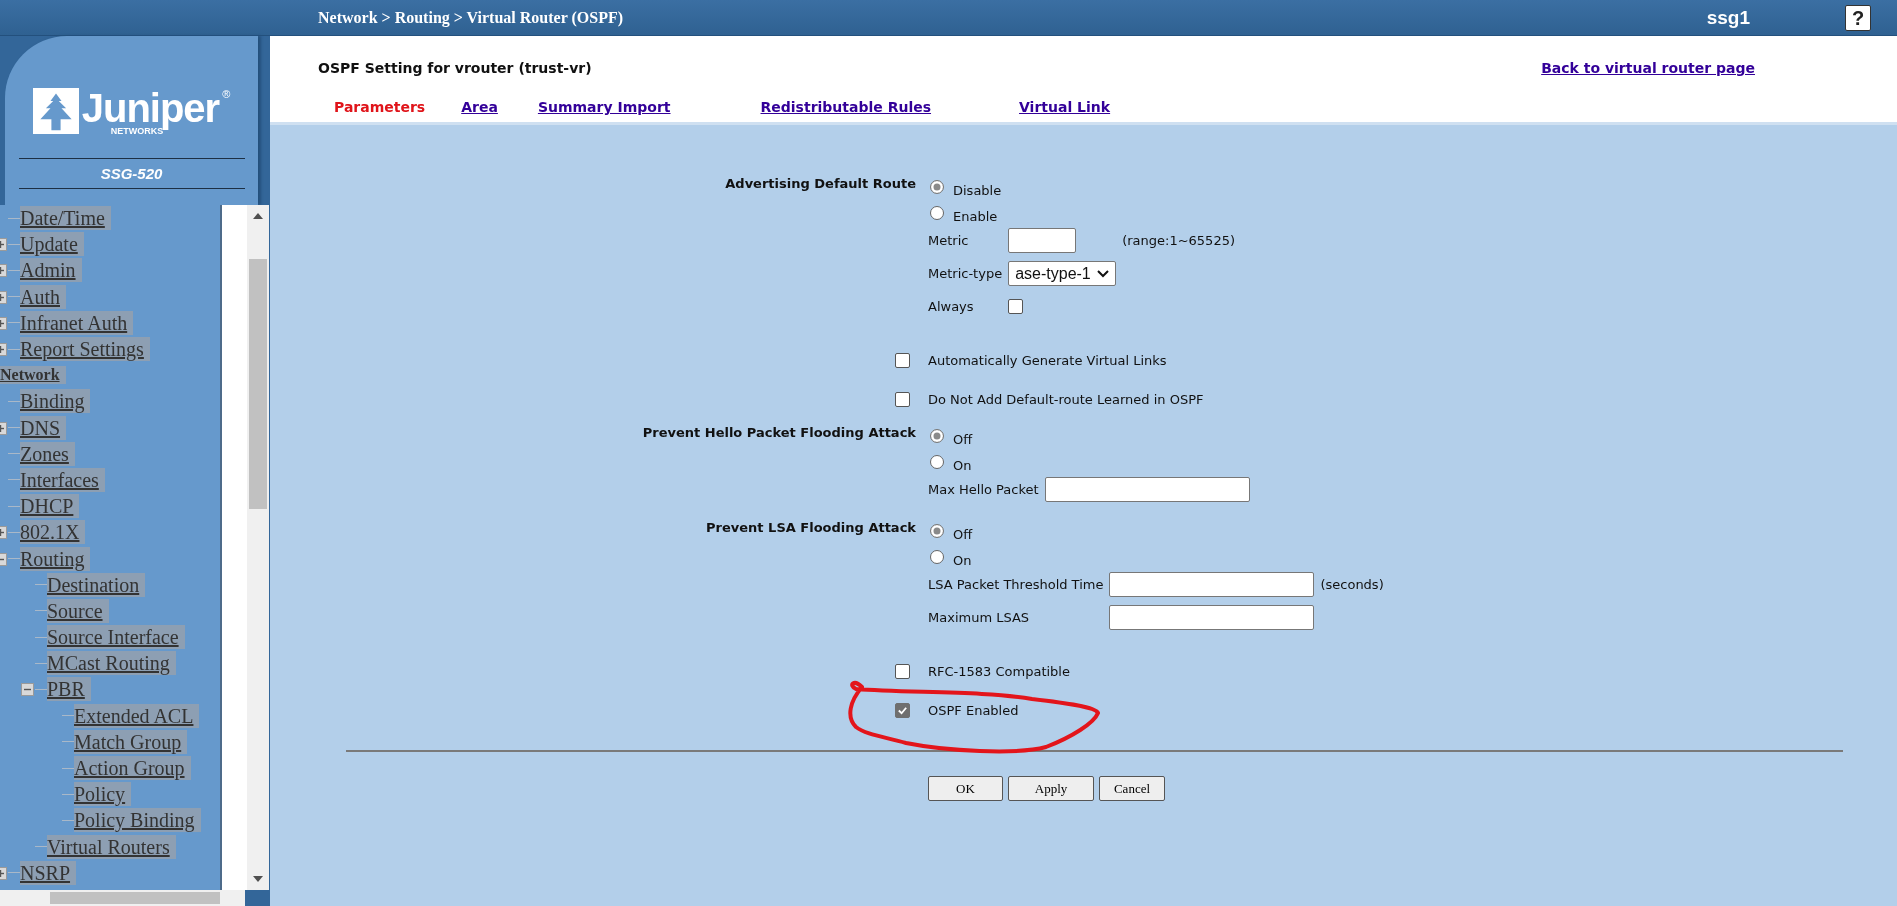  I want to click on logo-wordmark: Juniper, so click(150, 108).